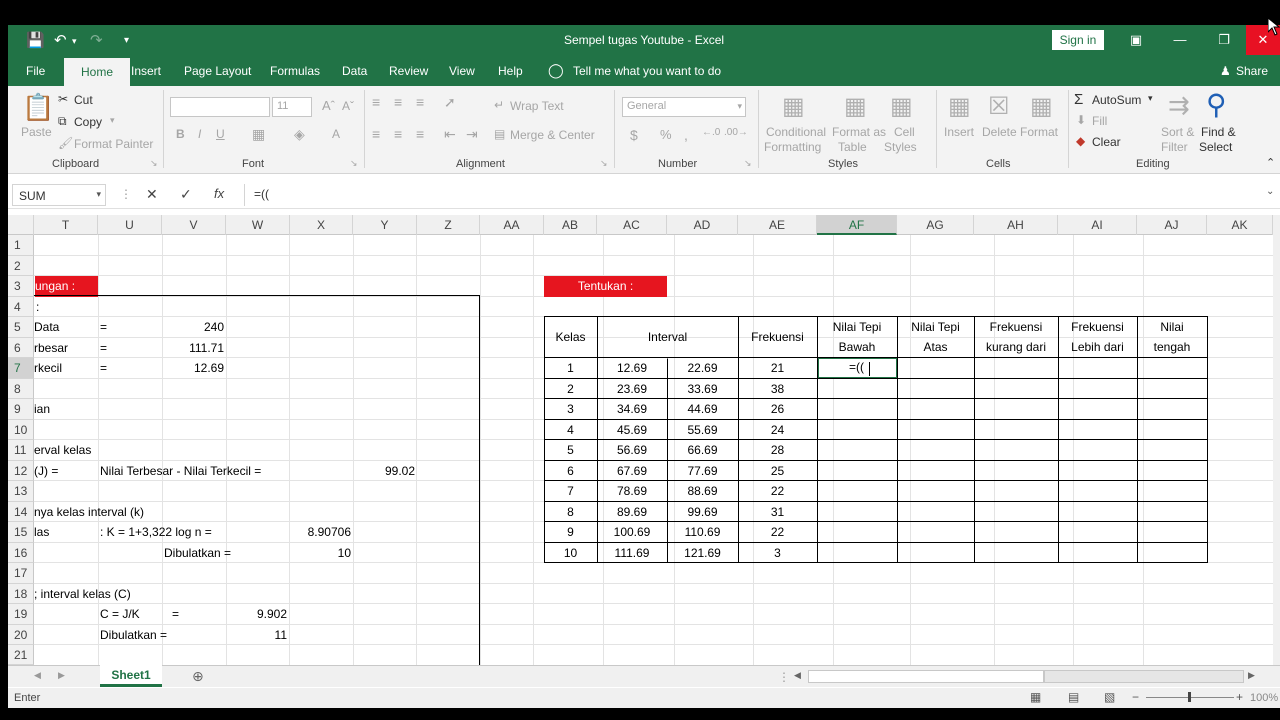  I want to click on paste-icon: 📋, so click(38, 107).